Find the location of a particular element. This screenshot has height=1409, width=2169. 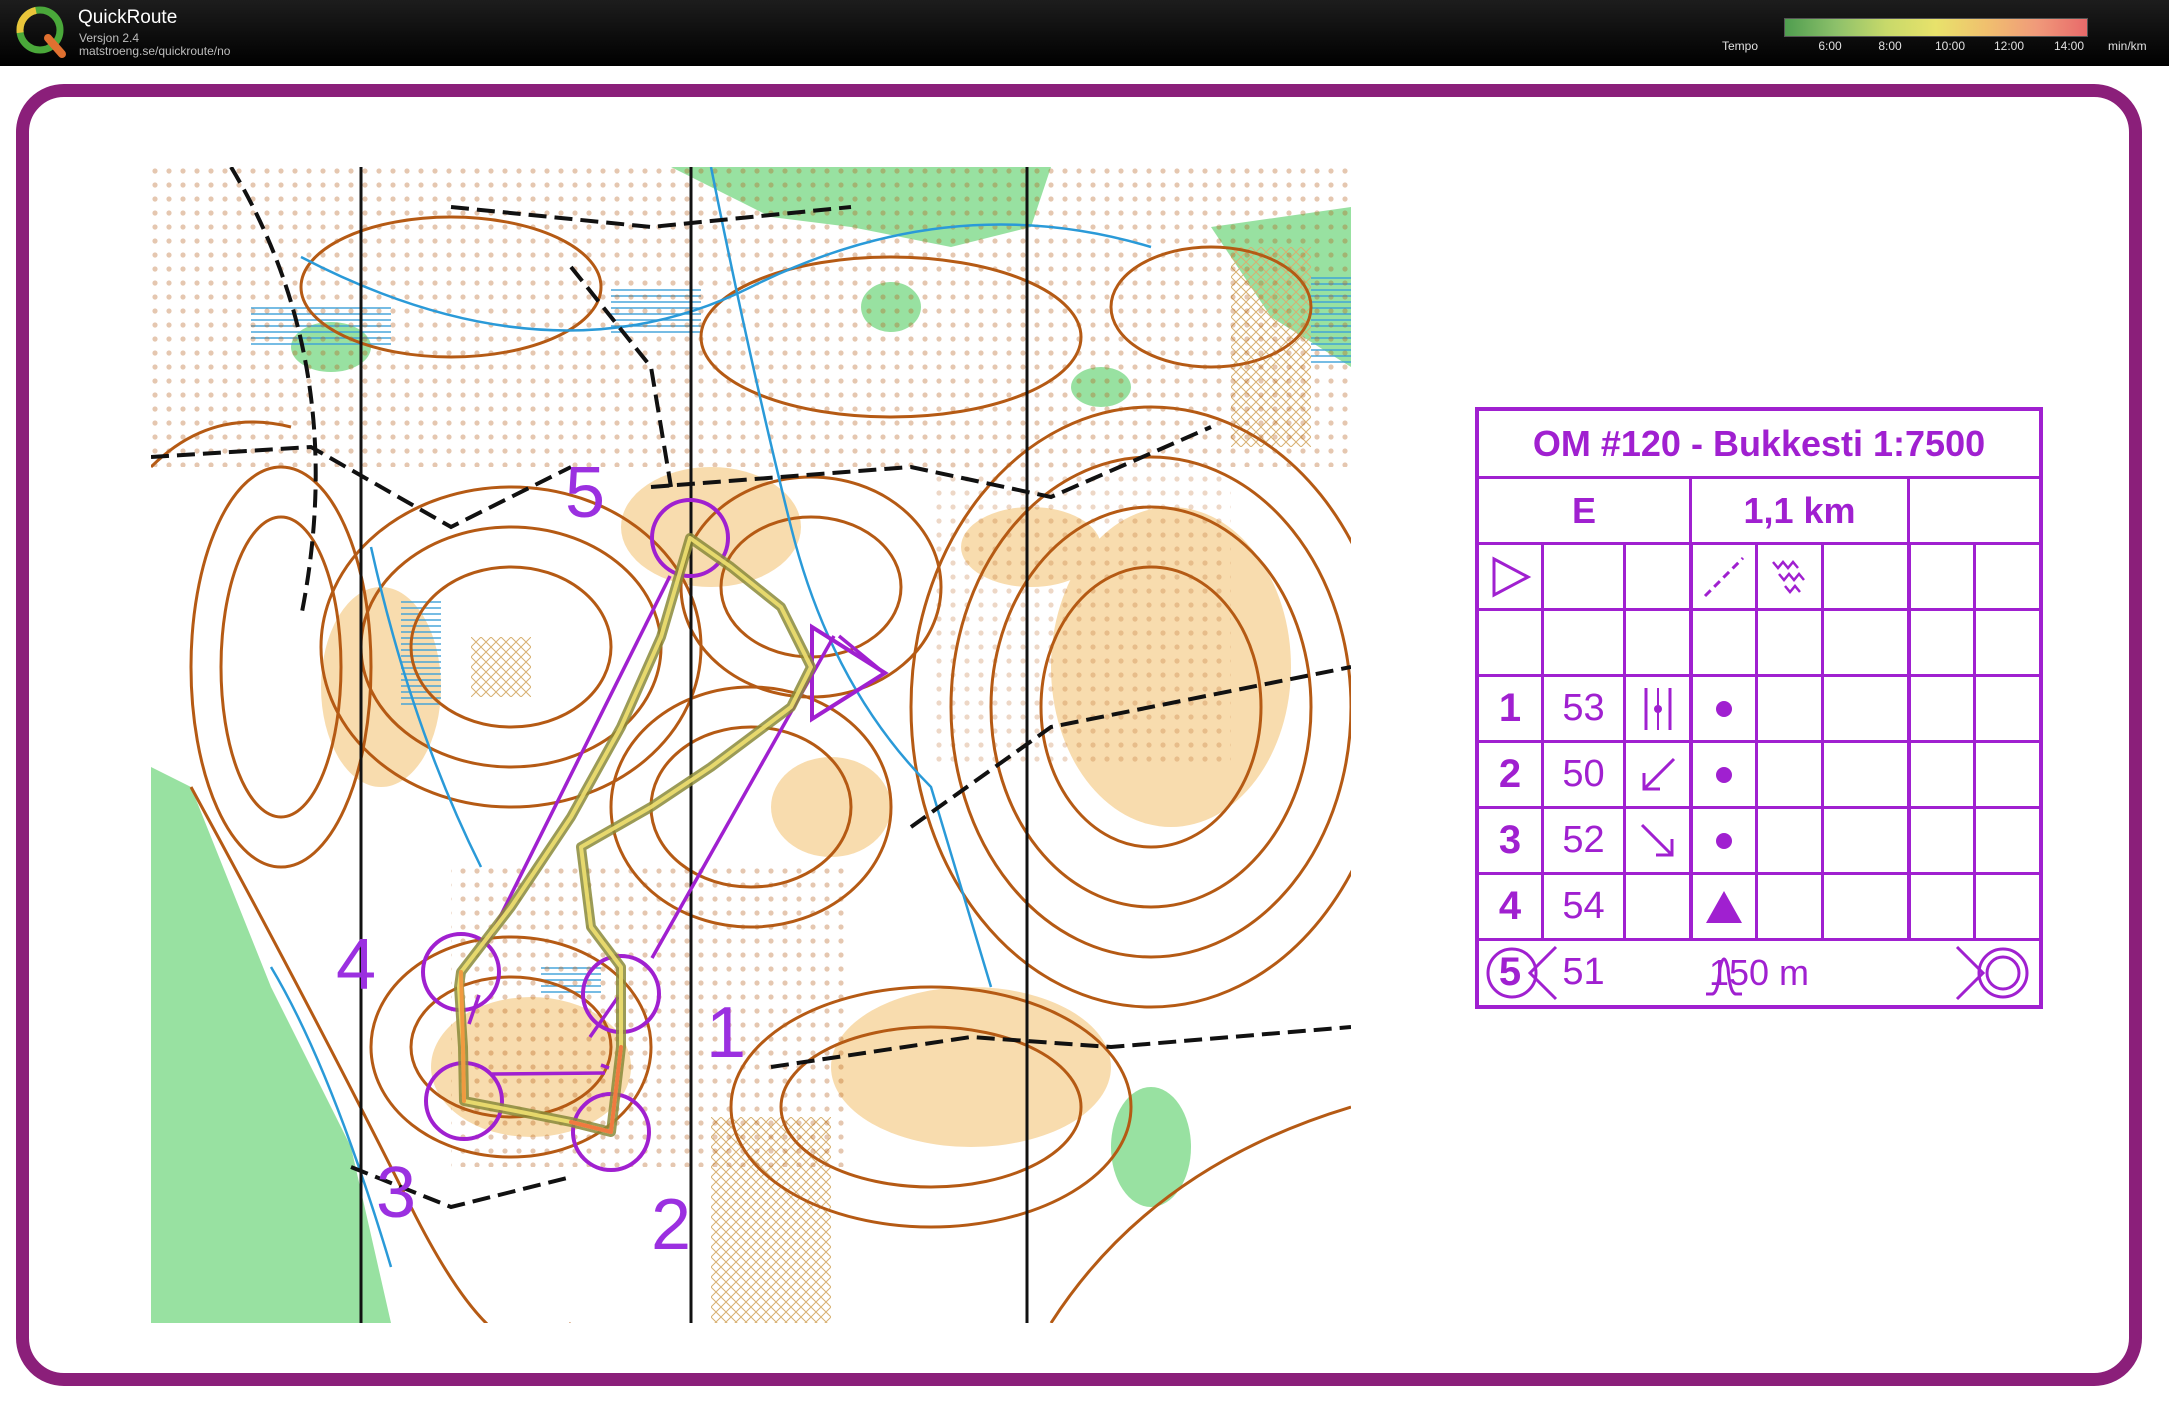

control-label: 1 is located at coordinates (726, 1033).